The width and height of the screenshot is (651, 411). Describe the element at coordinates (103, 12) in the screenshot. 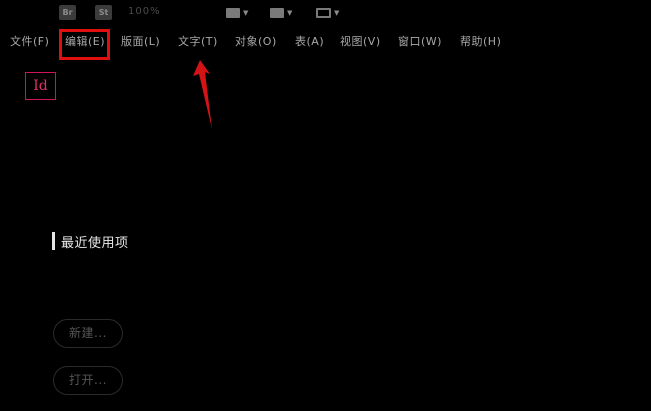

I see `stock-button: St` at that location.